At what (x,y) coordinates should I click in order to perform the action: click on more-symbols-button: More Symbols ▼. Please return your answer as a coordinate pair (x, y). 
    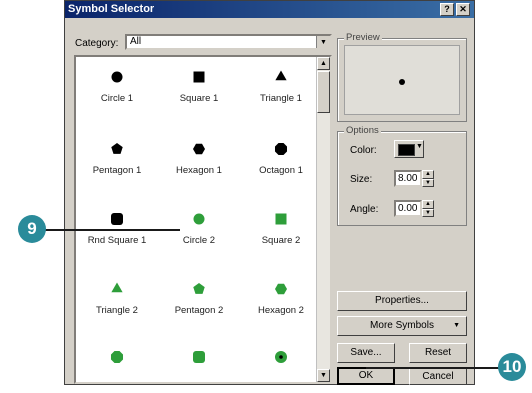
    Looking at the image, I should click on (402, 326).